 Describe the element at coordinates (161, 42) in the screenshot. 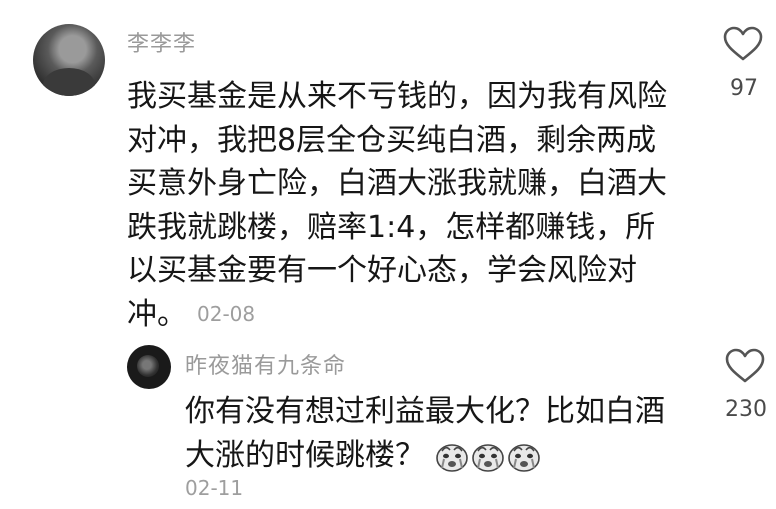

I see `comment-username: 李李李` at that location.